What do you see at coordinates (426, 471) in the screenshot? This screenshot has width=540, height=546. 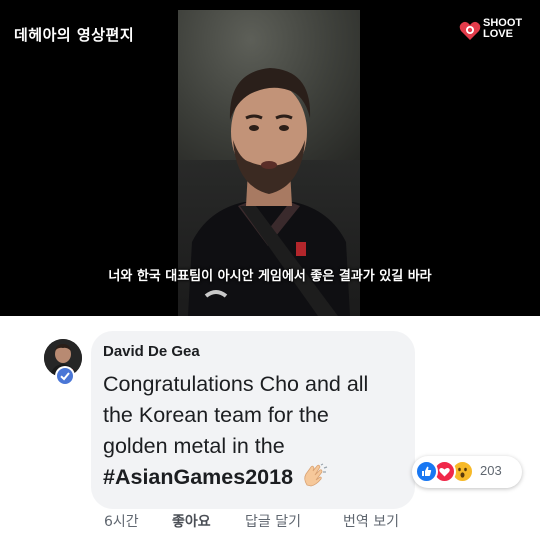 I see `like-reaction-icon` at bounding box center [426, 471].